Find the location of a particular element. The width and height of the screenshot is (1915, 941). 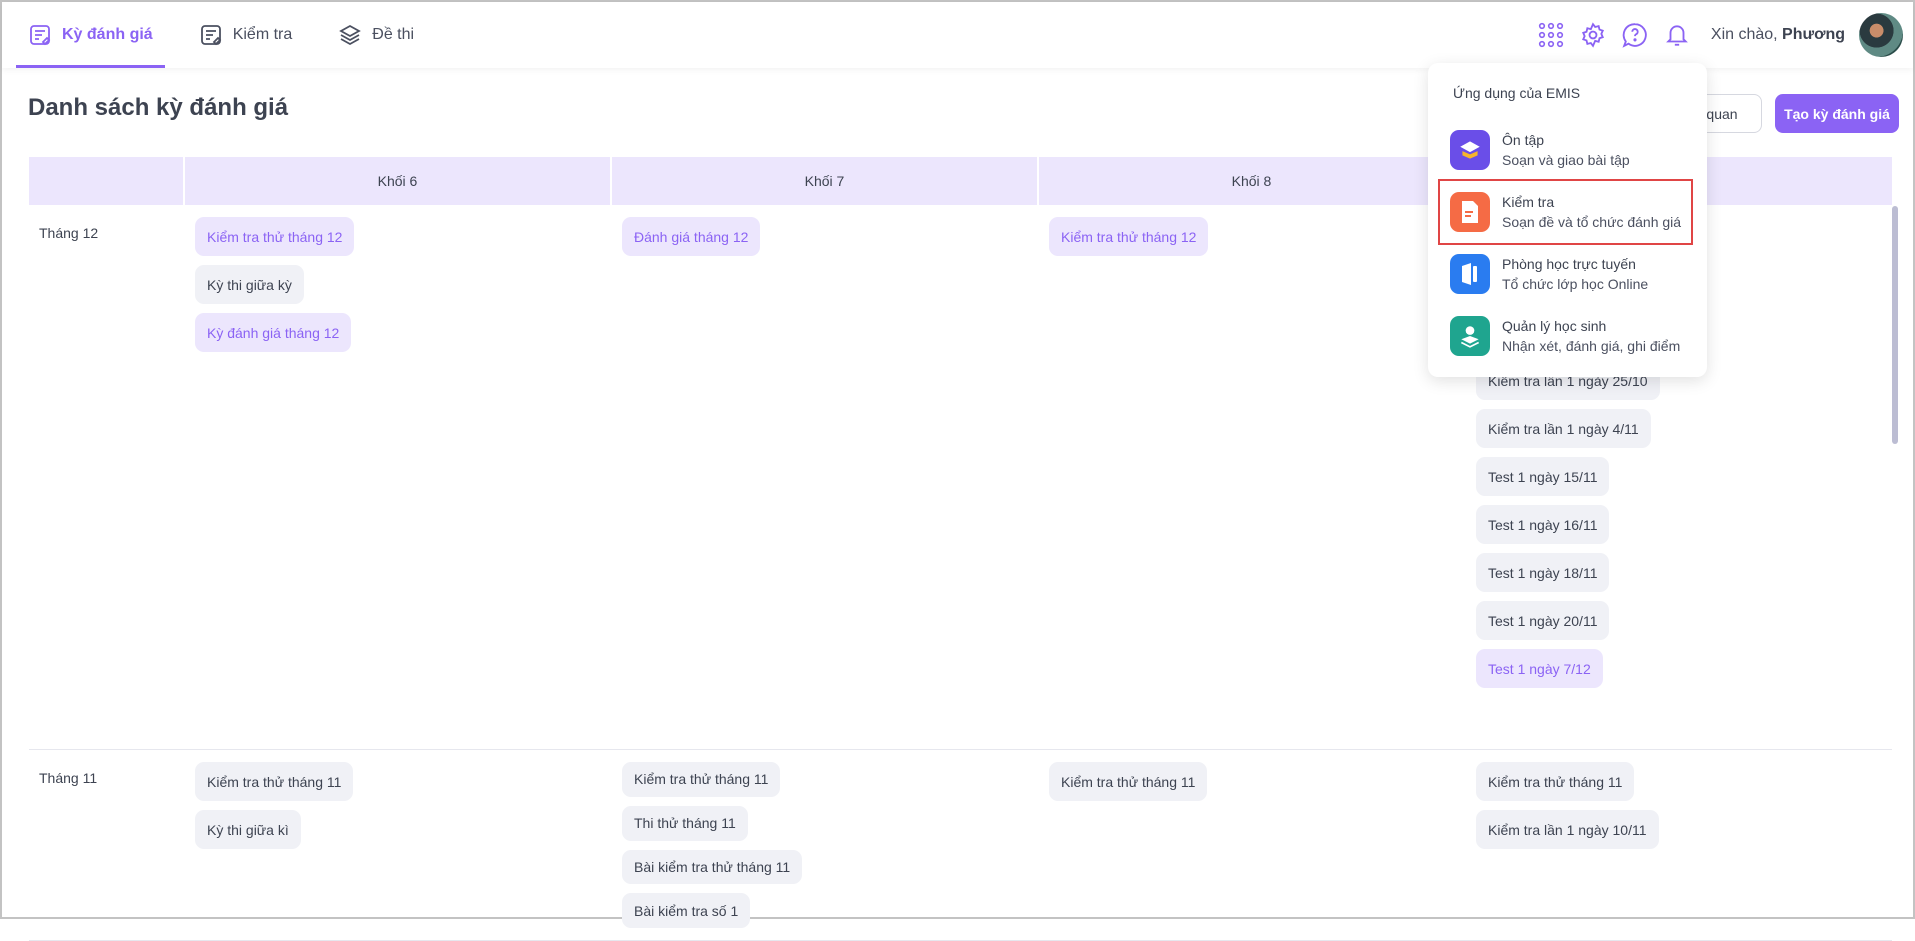

app-name: Ôn tập is located at coordinates (1523, 140).